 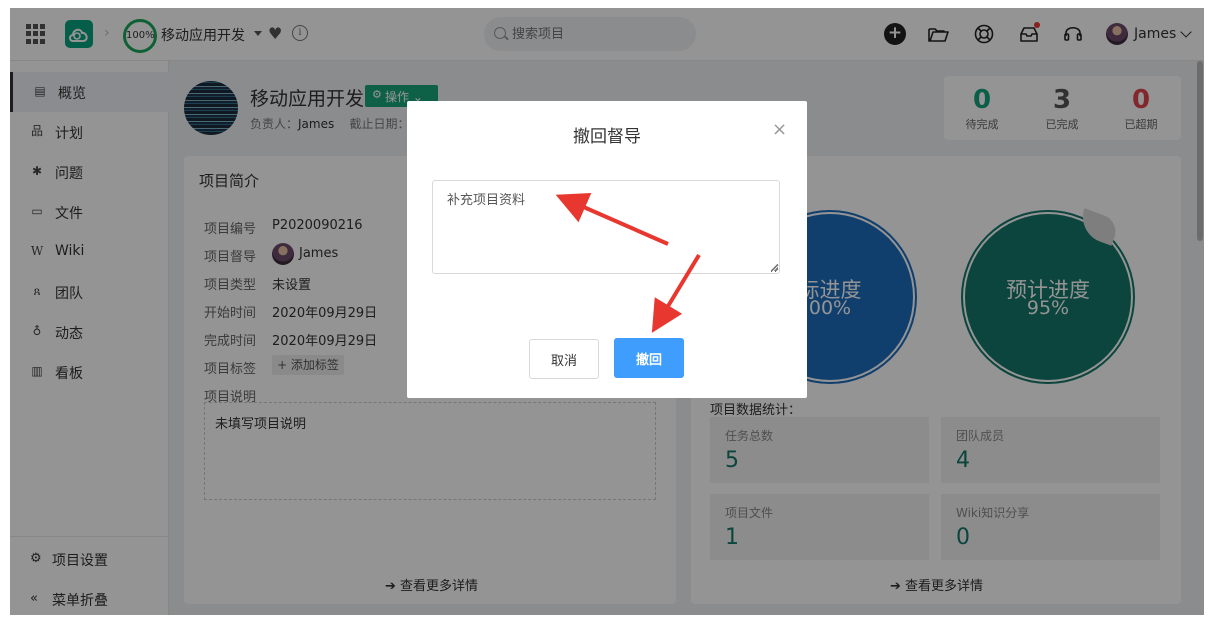 What do you see at coordinates (676, 293) in the screenshot?
I see `arrow-to-revoke-button` at bounding box center [676, 293].